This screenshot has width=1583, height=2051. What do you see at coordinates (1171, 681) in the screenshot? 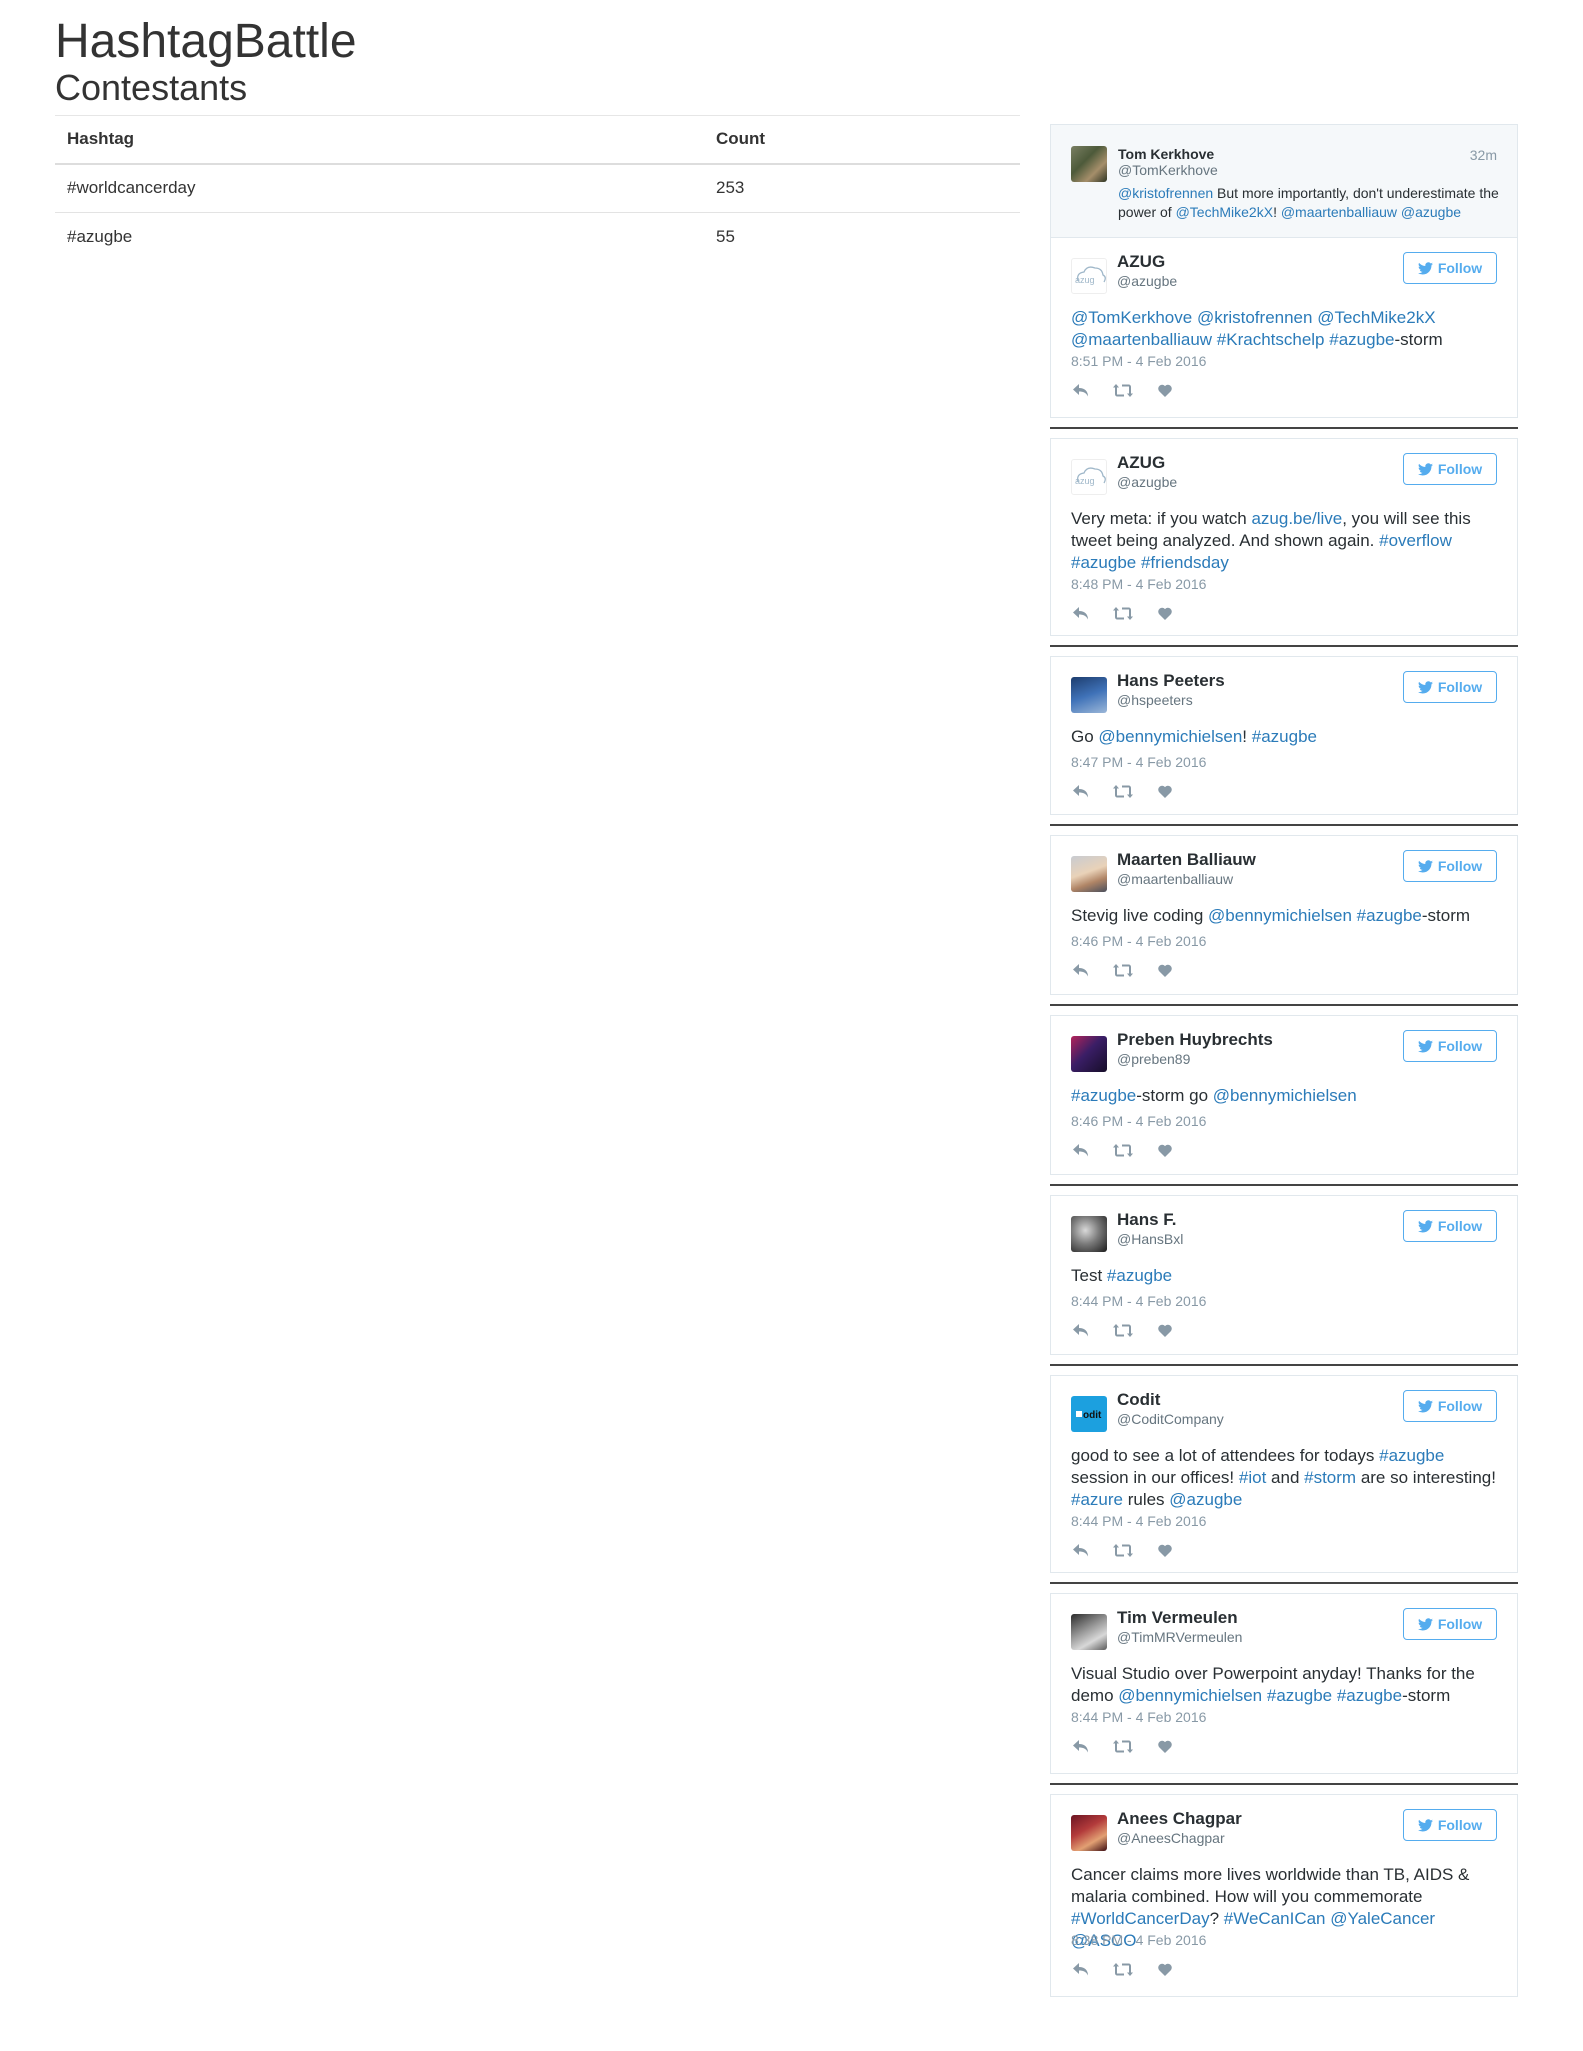
I see `tweet-author-name: Hans Peeters` at bounding box center [1171, 681].